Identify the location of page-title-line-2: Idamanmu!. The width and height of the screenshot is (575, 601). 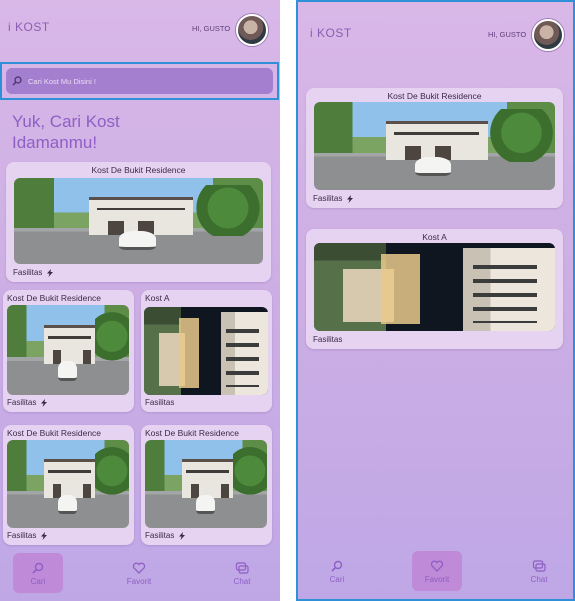
(55, 142).